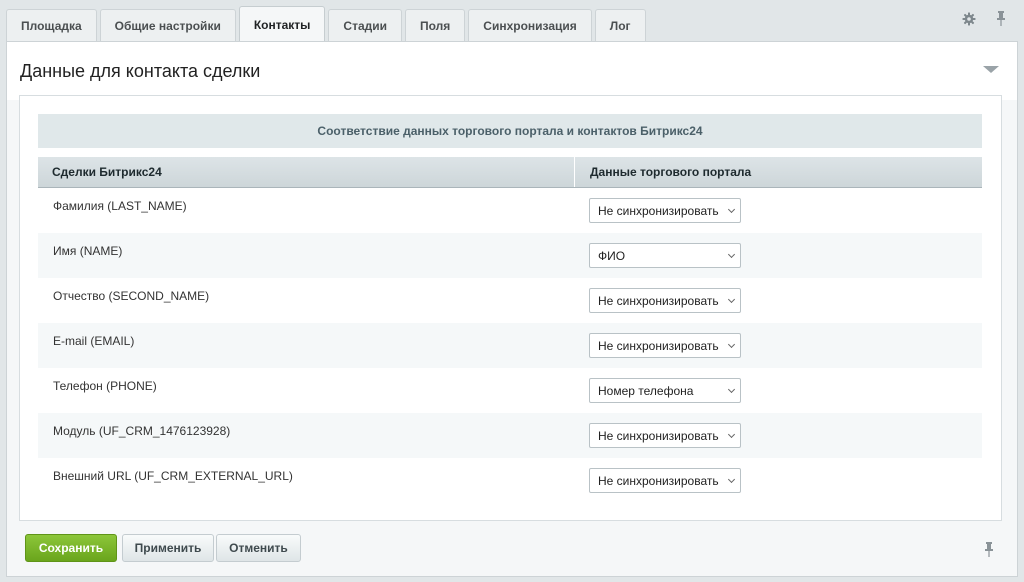 The image size is (1024, 582). I want to click on tab-fields: Поля, so click(435, 25).